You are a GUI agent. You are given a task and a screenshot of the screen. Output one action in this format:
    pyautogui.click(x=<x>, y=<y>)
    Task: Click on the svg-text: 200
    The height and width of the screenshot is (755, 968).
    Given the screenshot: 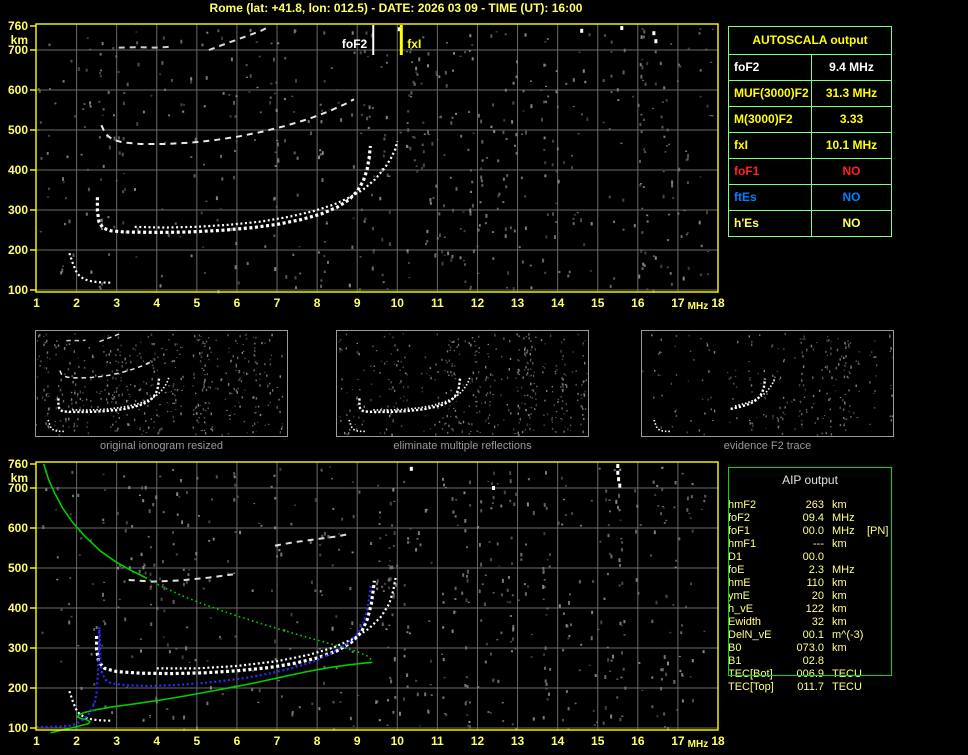 What is the action you would take?
    pyautogui.click(x=18, y=688)
    